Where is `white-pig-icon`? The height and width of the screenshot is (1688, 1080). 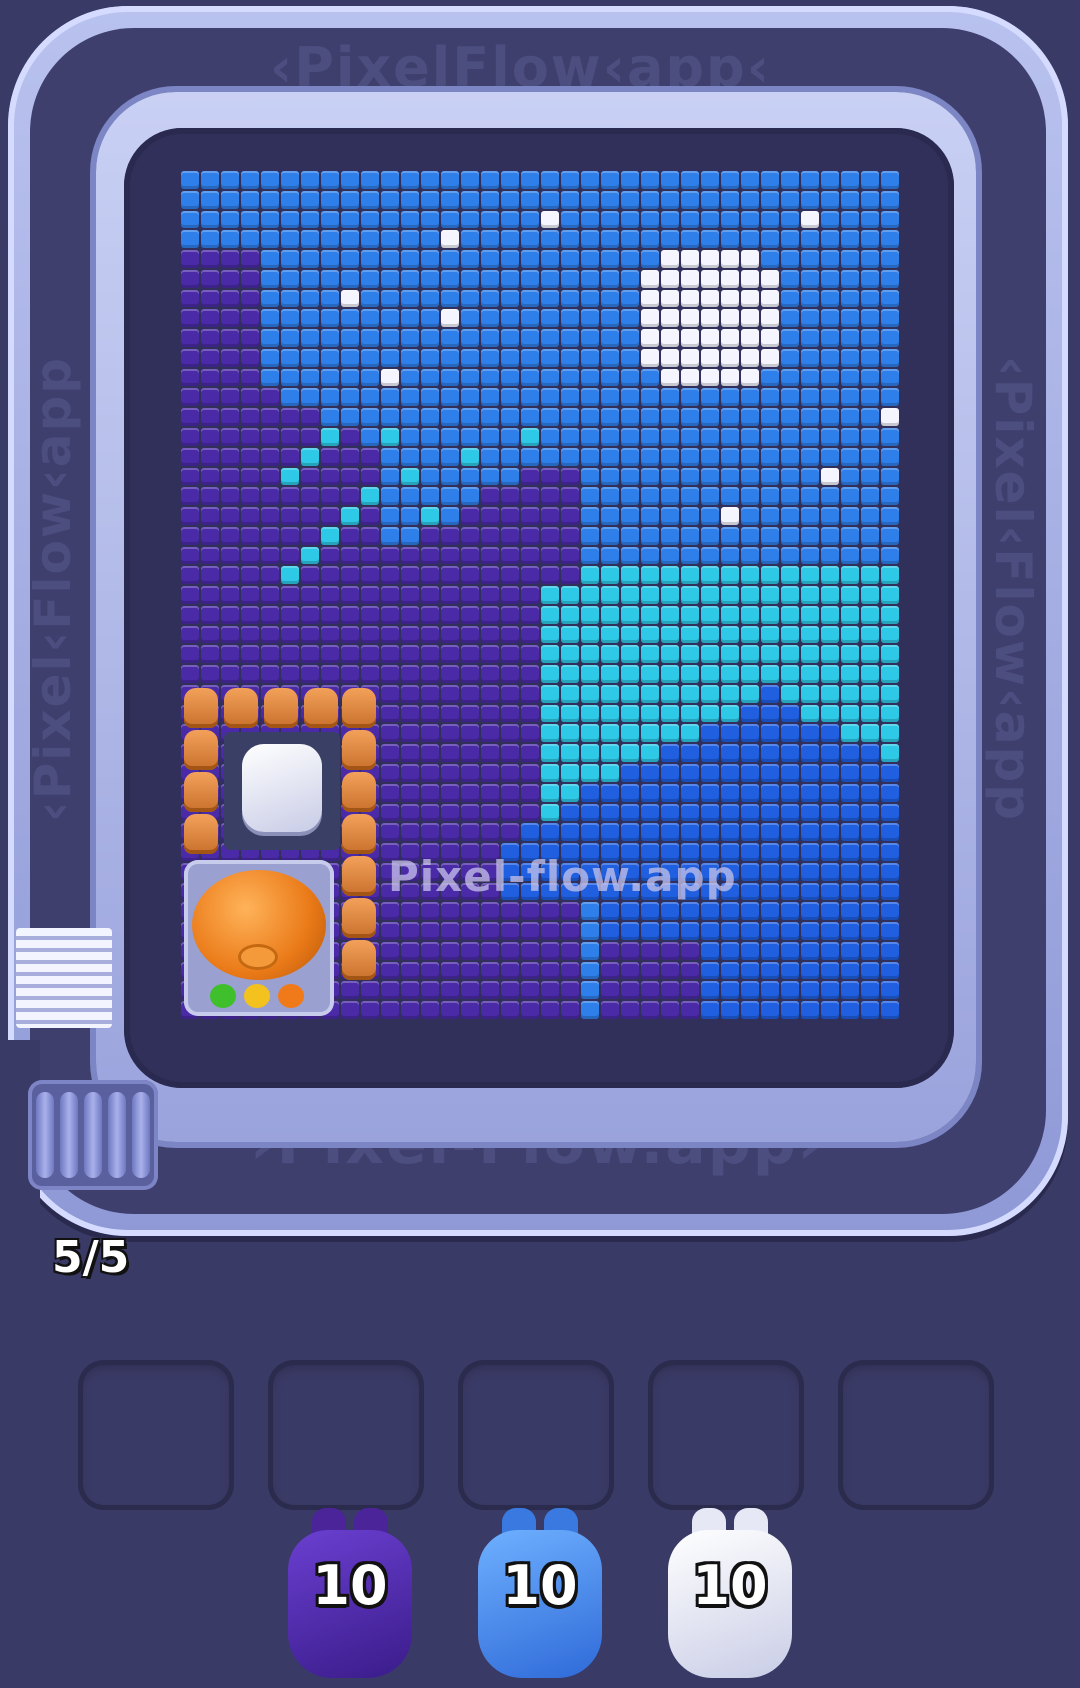 white-pig-icon is located at coordinates (282, 788).